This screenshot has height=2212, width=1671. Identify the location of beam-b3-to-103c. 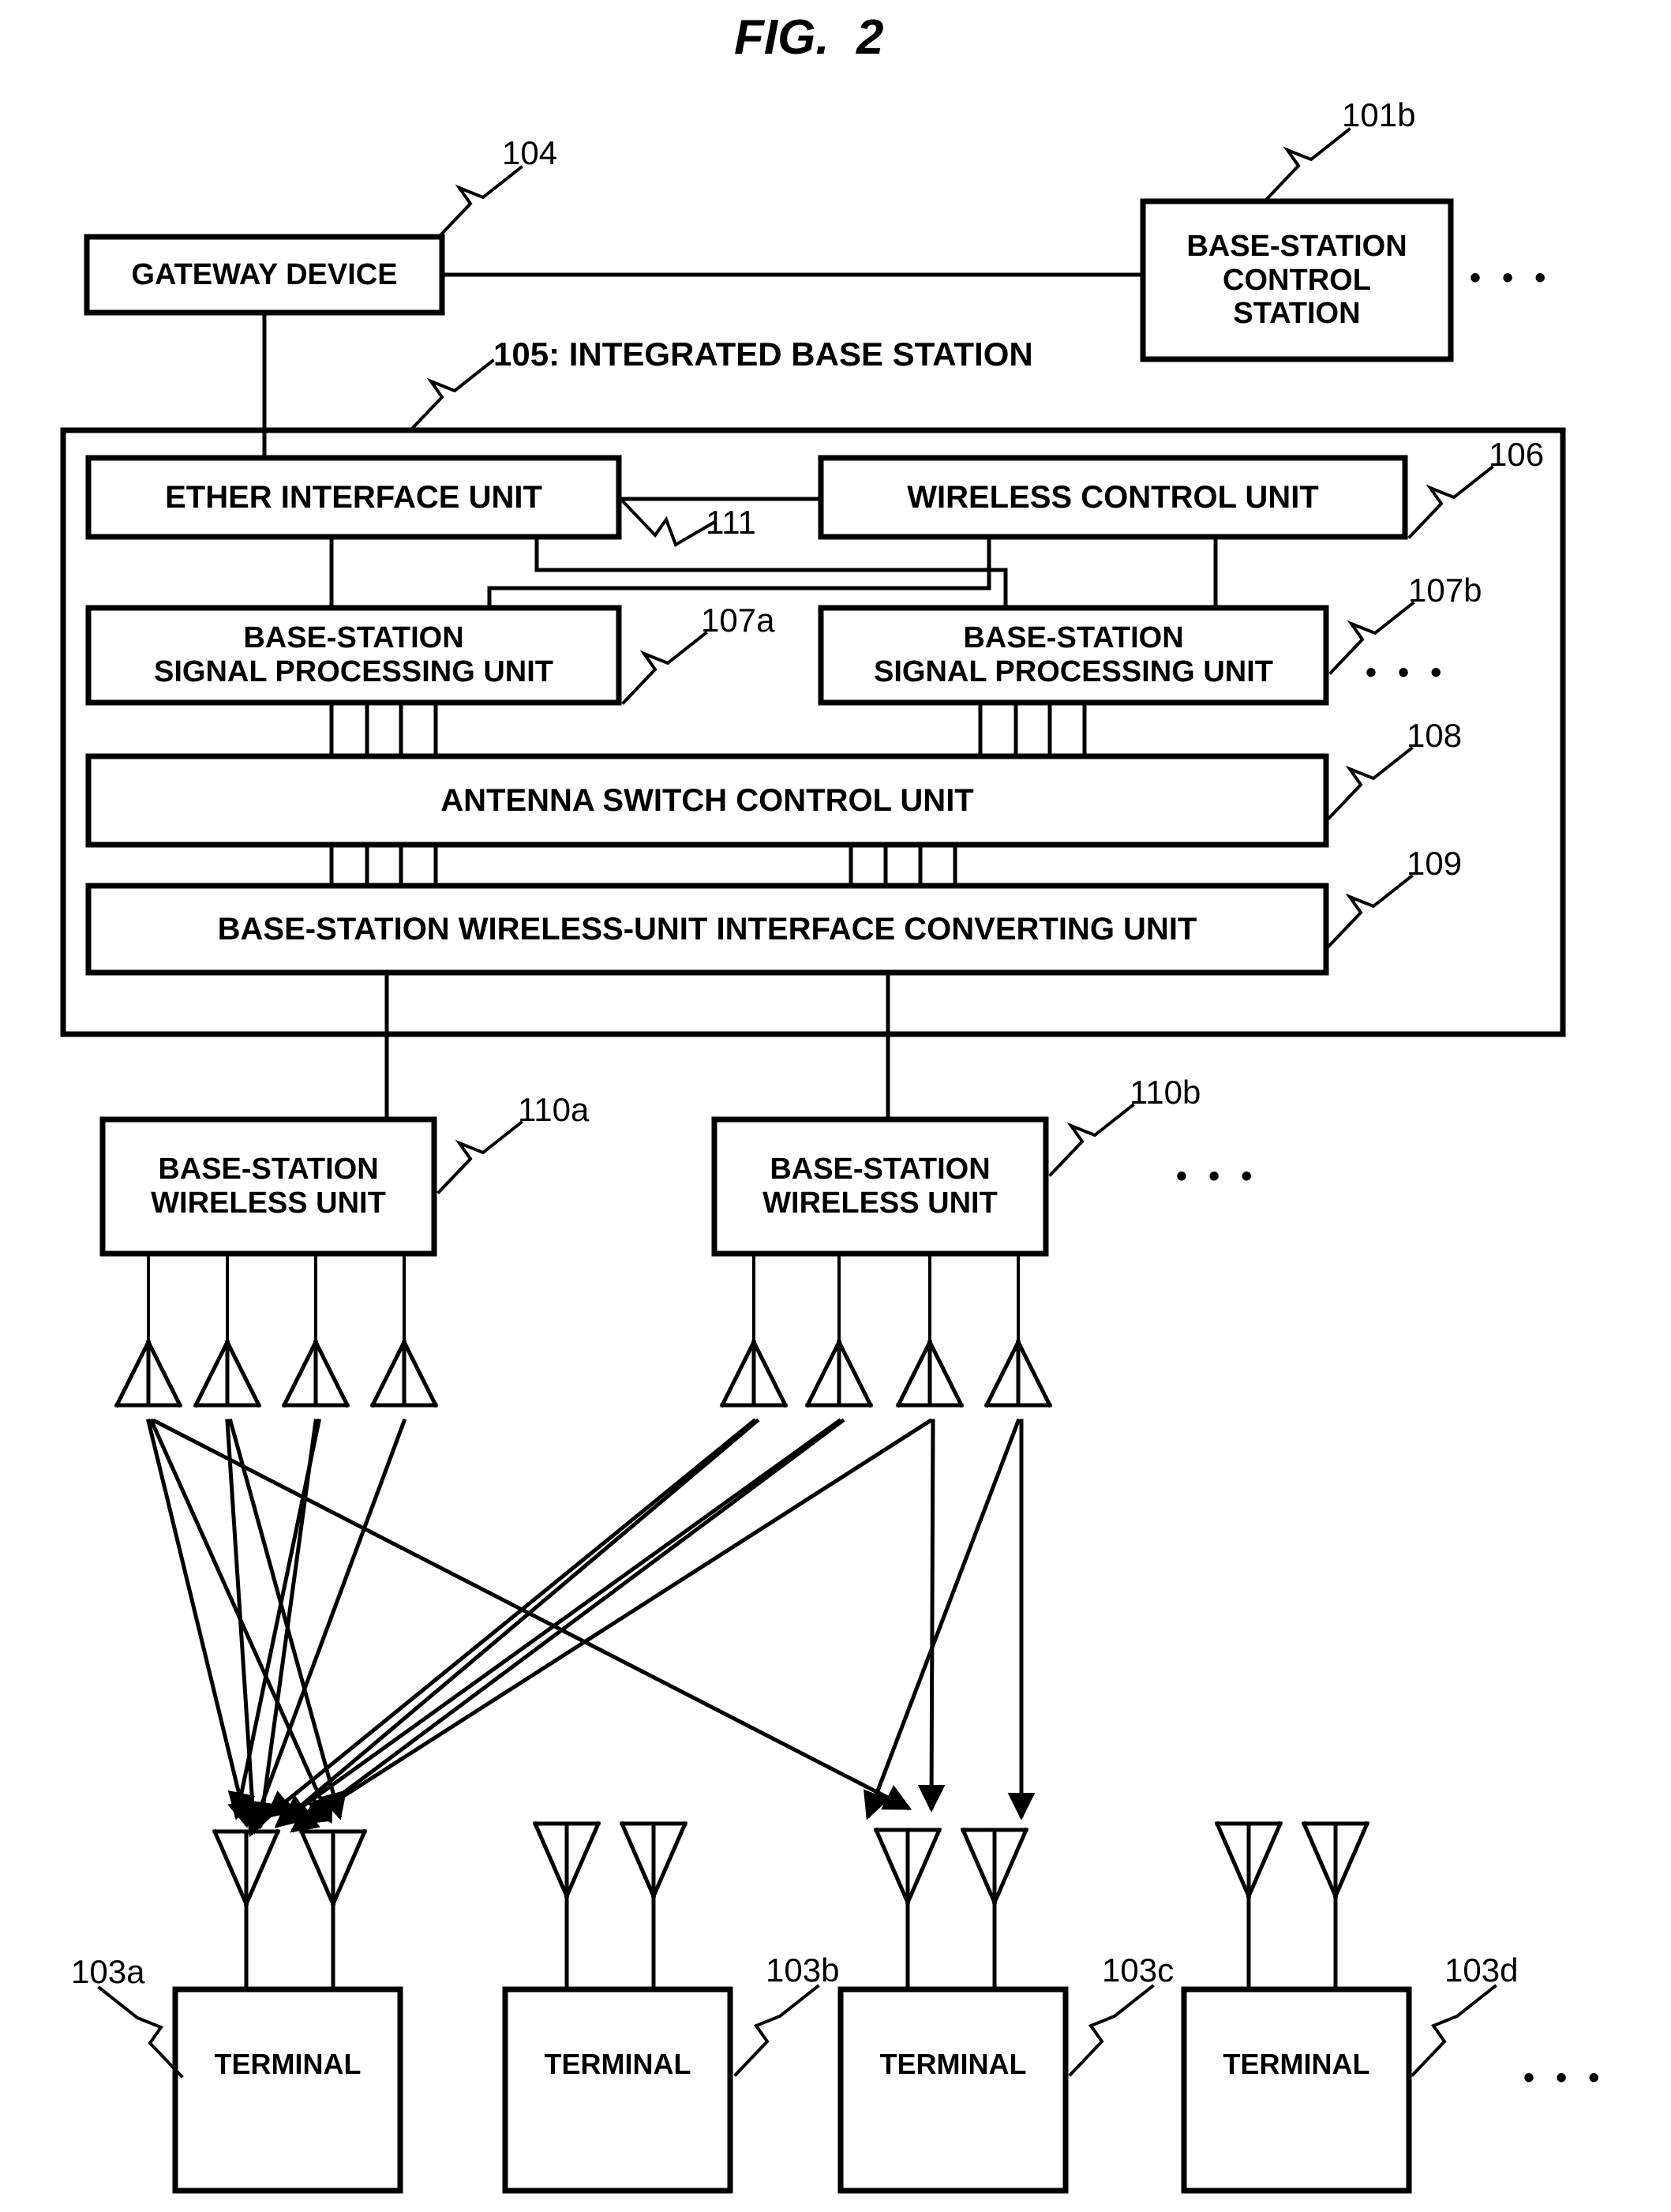
(931, 1616).